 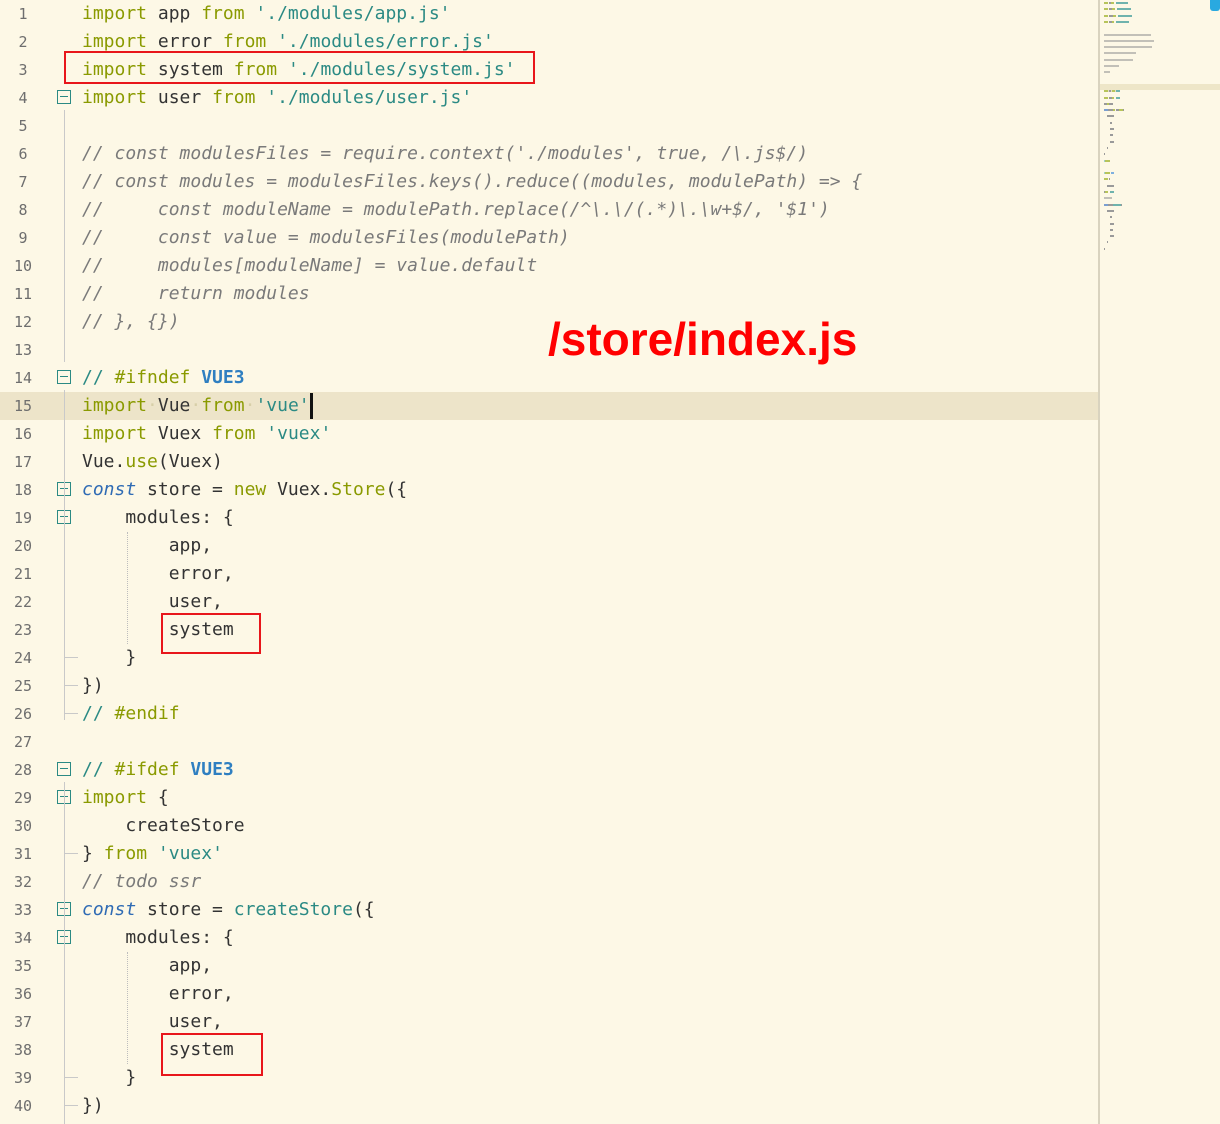 What do you see at coordinates (1159, 562) in the screenshot?
I see `minimap` at bounding box center [1159, 562].